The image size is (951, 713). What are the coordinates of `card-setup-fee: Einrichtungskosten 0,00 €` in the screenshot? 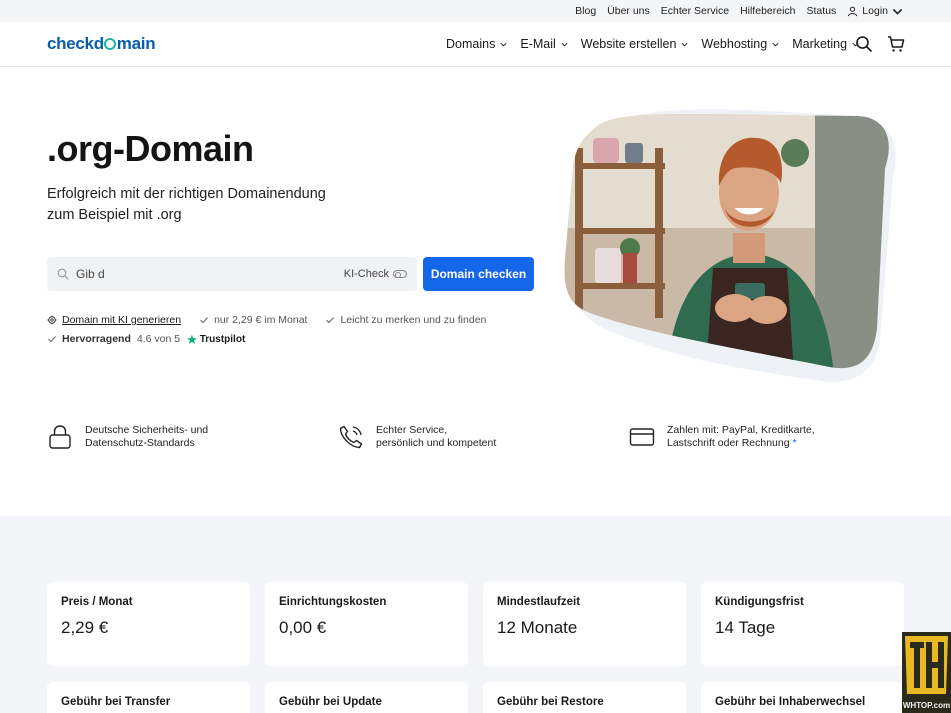 It's located at (366, 624).